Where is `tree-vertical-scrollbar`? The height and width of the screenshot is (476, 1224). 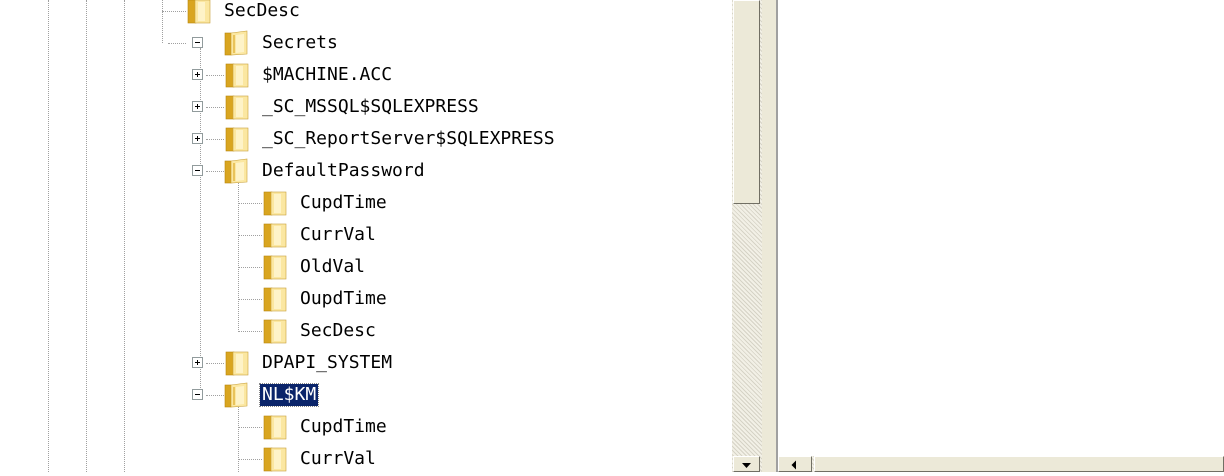 tree-vertical-scrollbar is located at coordinates (747, 236).